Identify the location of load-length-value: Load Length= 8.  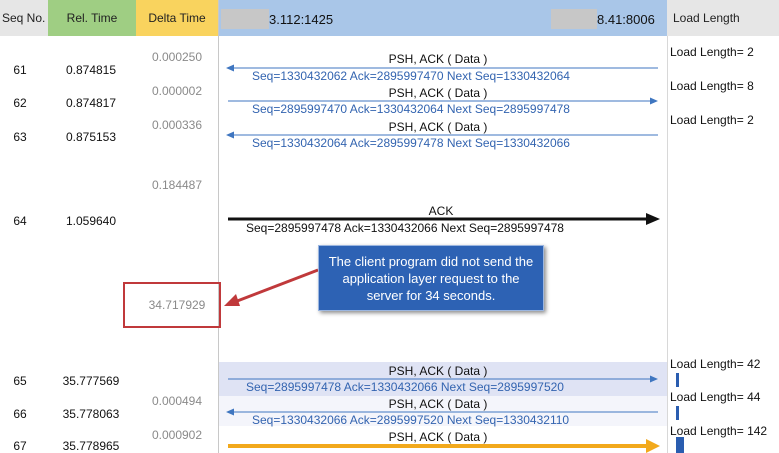
(712, 86).